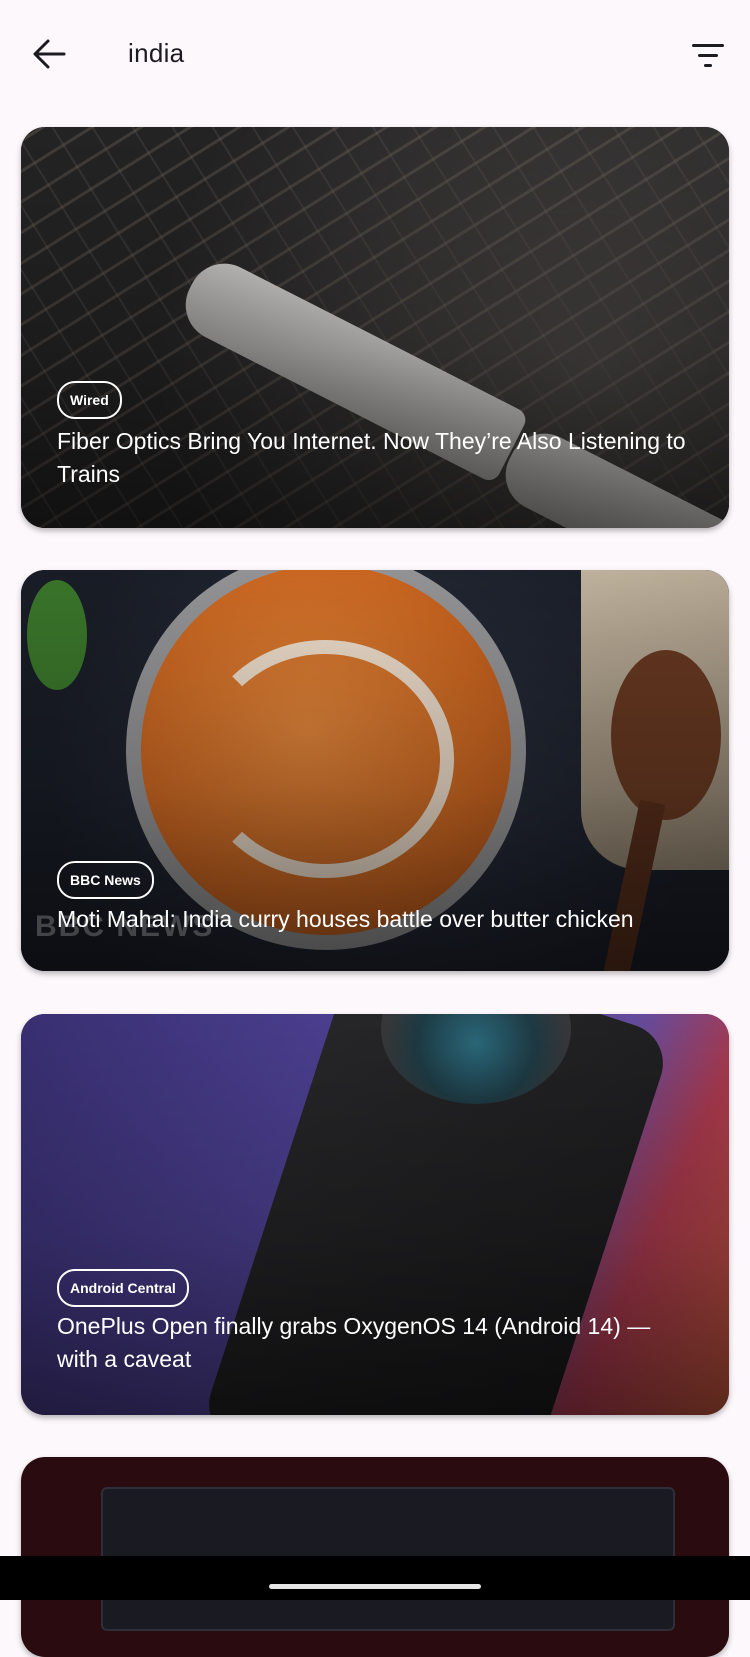  I want to click on back-button, so click(50, 54).